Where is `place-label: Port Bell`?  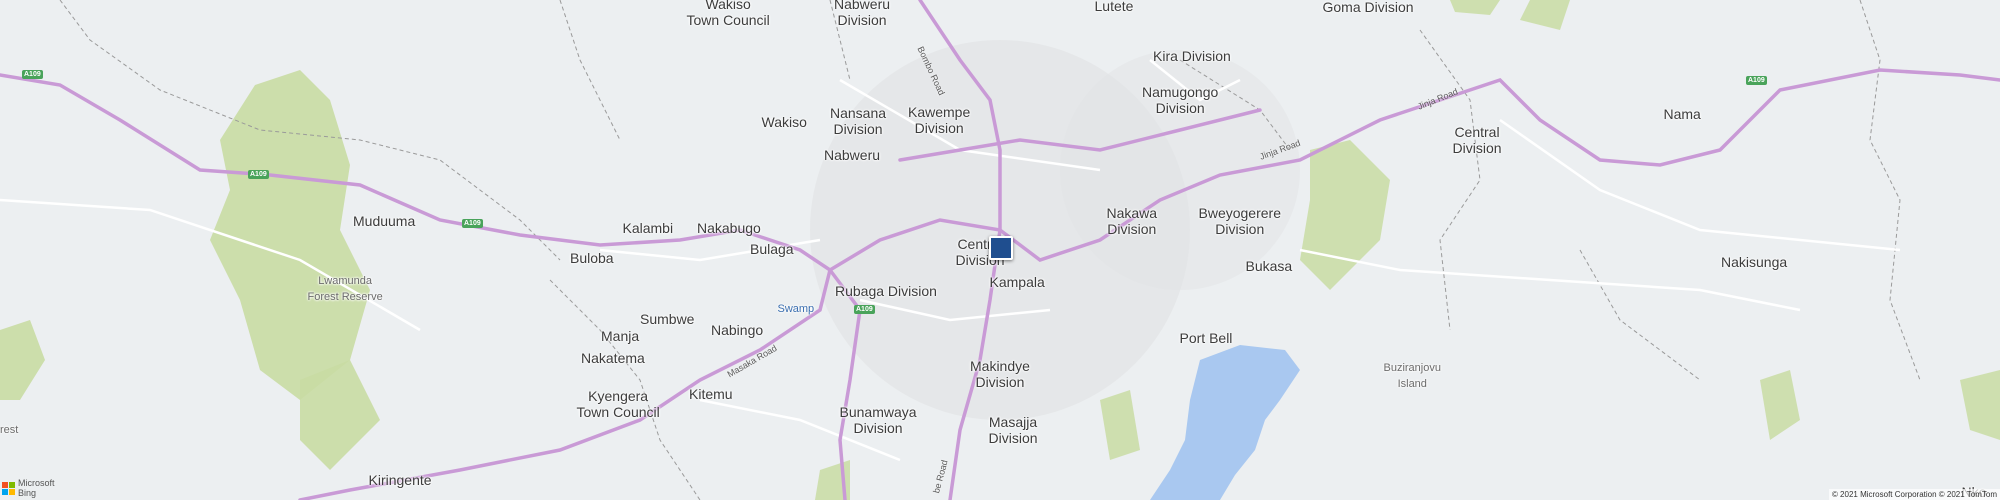
place-label: Port Bell is located at coordinates (1206, 338).